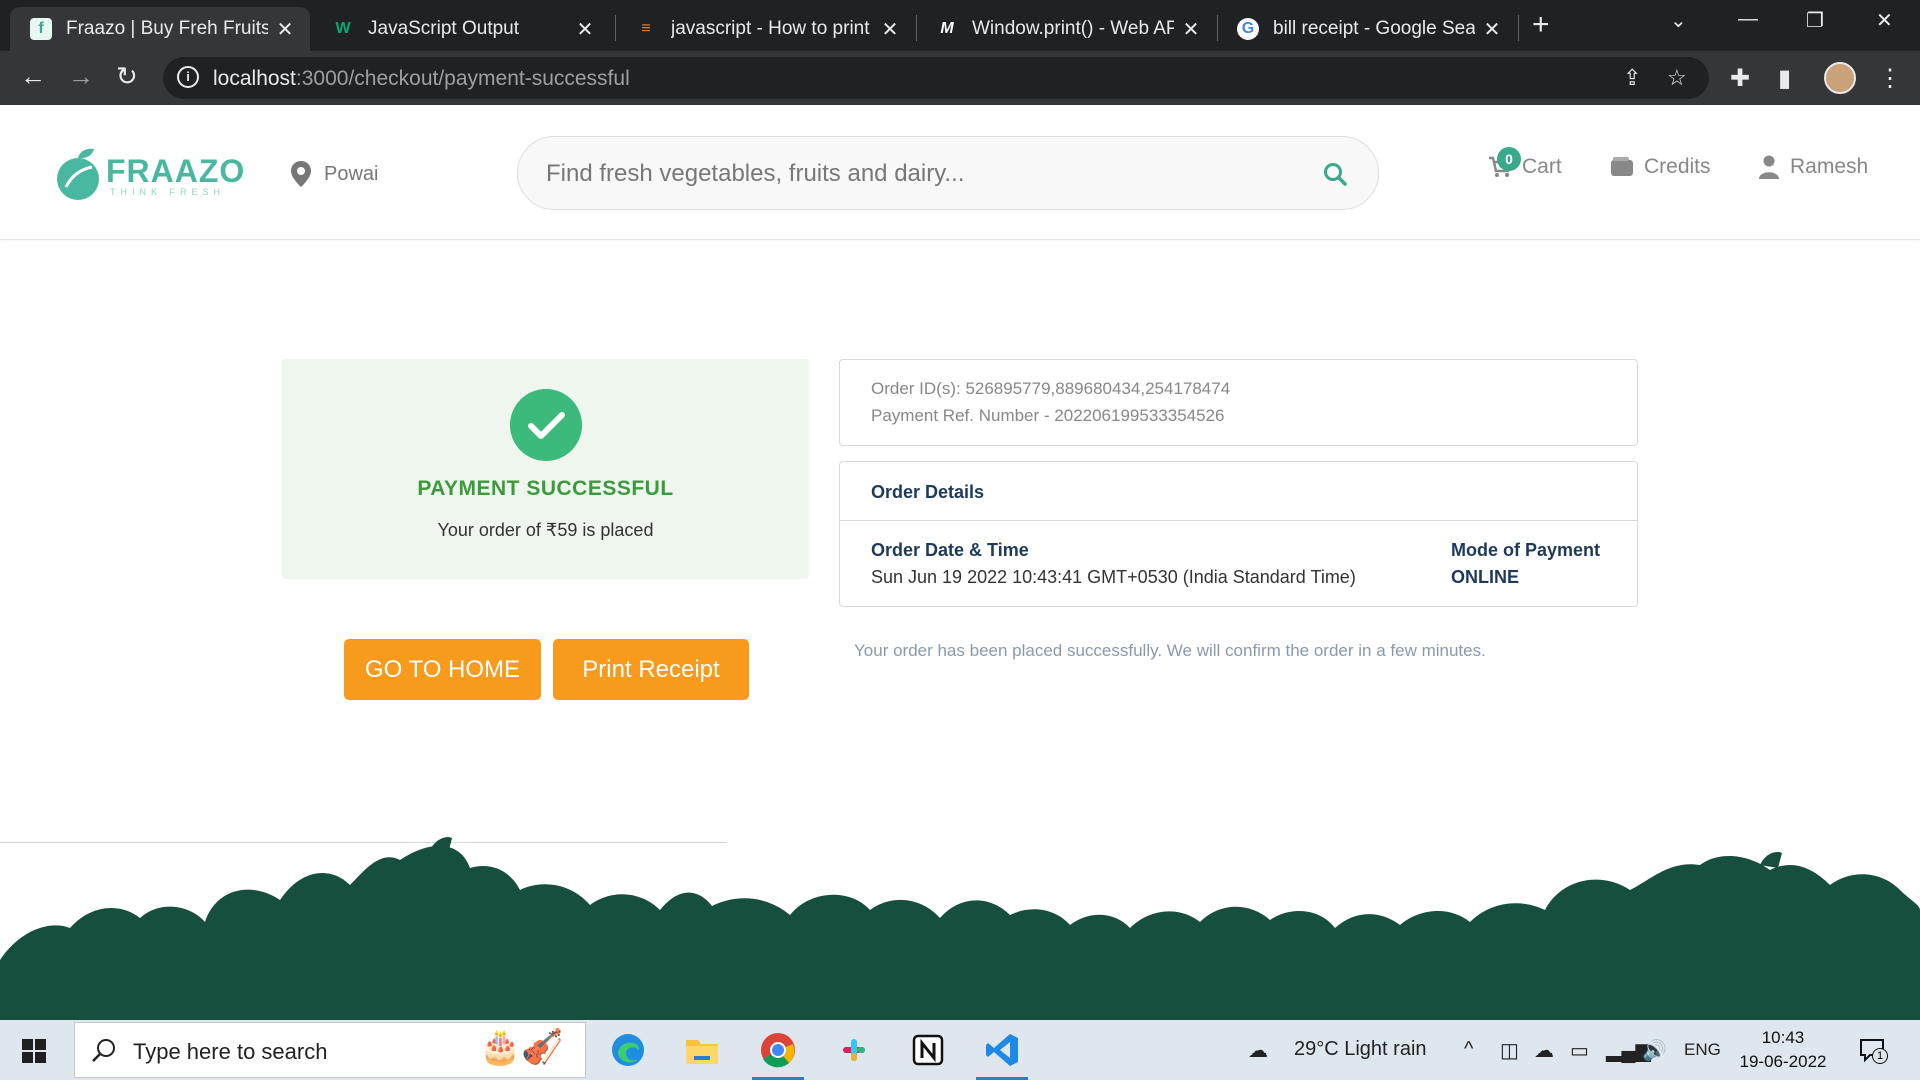  Describe the element at coordinates (1783, 1050) in the screenshot. I see `system-clock: 10:43 19-06-2022` at that location.